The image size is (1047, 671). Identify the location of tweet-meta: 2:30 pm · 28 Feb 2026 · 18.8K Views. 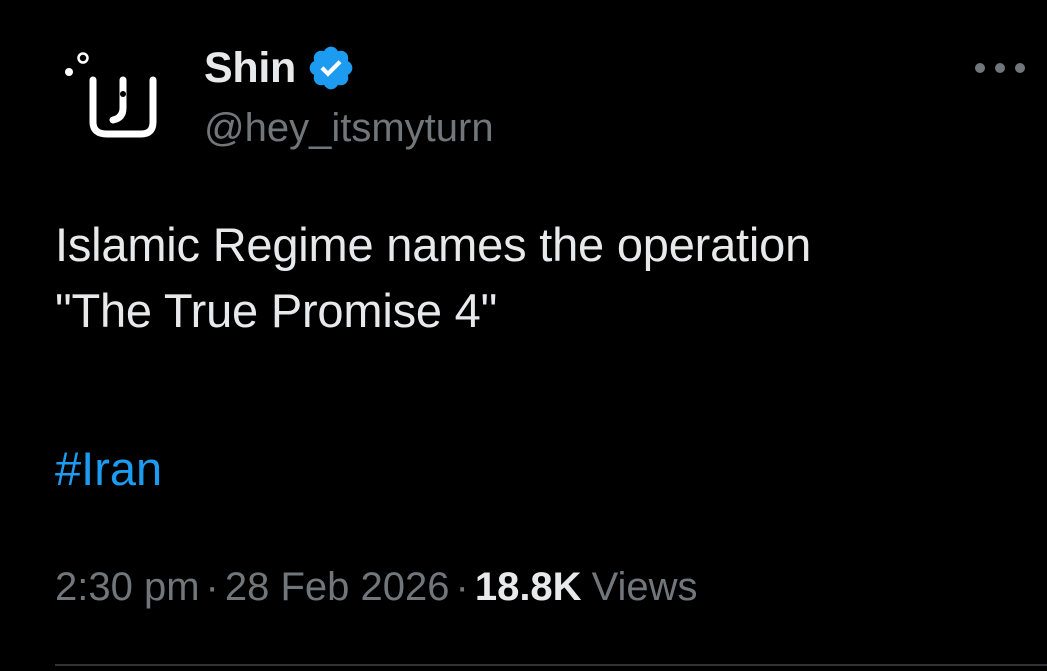
(376, 587).